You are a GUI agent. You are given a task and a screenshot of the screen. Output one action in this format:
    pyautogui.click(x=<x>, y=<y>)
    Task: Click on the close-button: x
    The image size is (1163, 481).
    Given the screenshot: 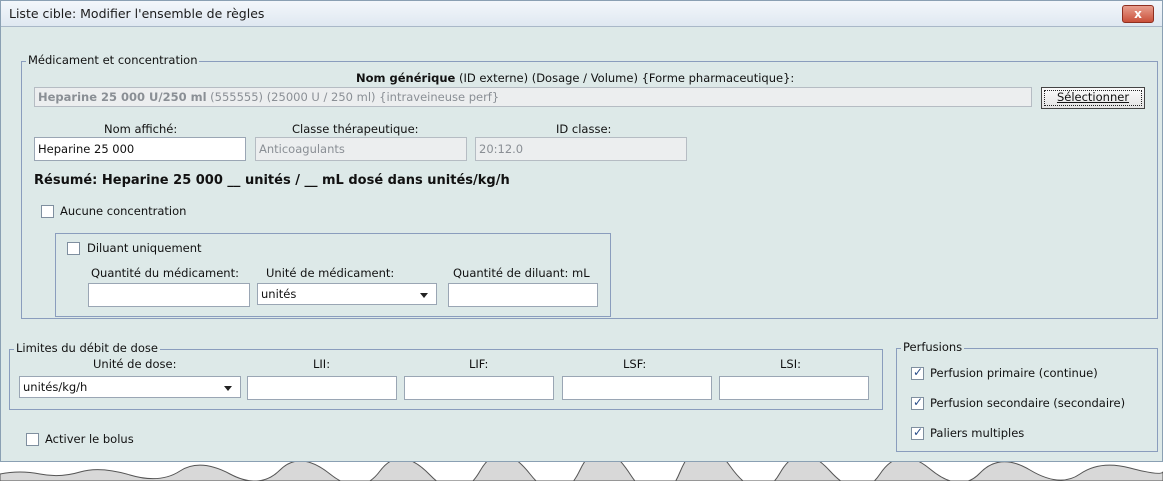 What is the action you would take?
    pyautogui.click(x=1138, y=14)
    